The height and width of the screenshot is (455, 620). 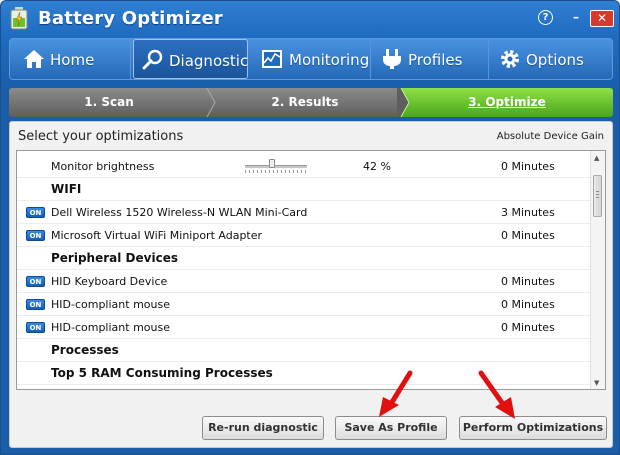 I want to click on scroll-down-arrow-icon: ▼, so click(x=596, y=383).